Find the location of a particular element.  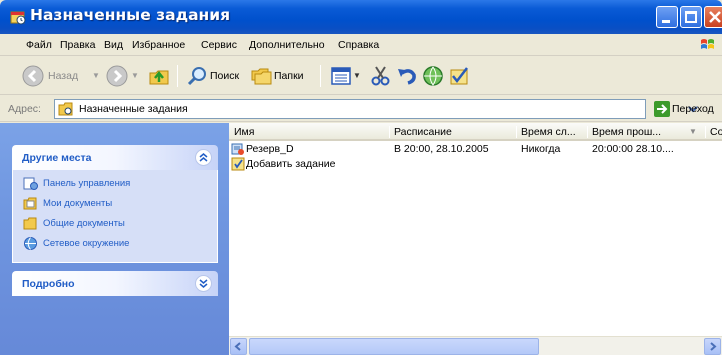

folders-button: Папки is located at coordinates (282, 76).